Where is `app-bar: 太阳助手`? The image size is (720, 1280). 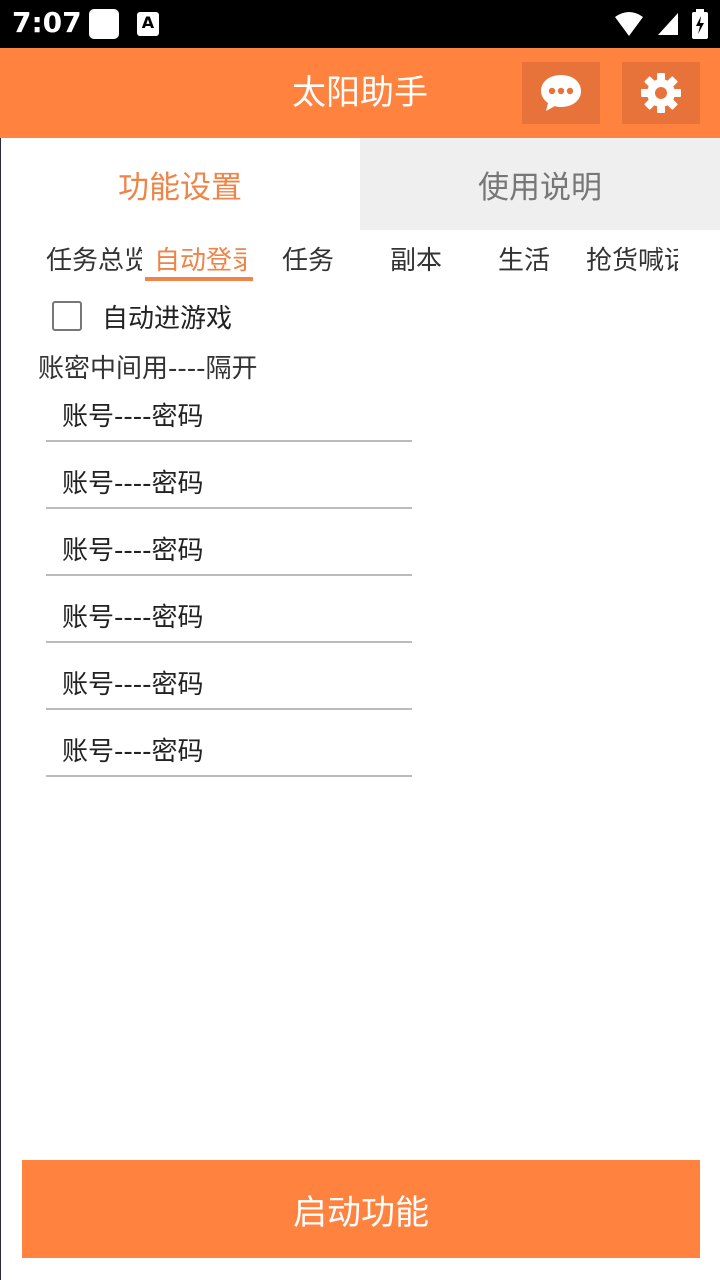 app-bar: 太阳助手 is located at coordinates (360, 93).